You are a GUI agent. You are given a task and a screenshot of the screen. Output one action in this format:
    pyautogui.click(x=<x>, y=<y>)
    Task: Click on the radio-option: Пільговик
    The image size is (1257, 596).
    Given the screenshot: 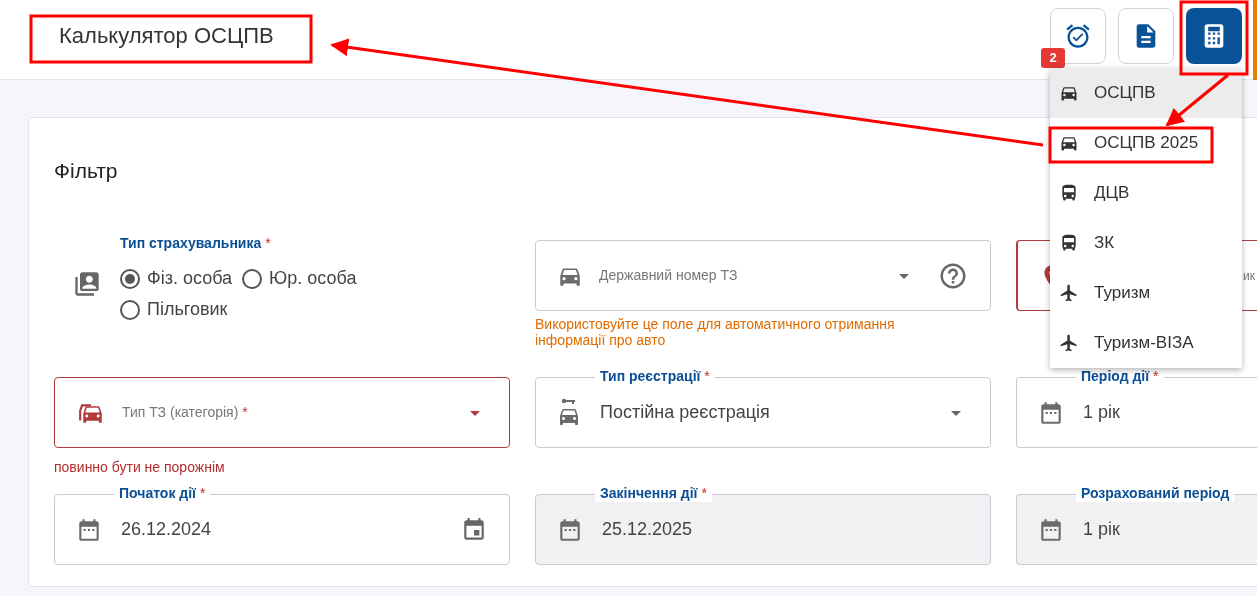 What is the action you would take?
    pyautogui.click(x=174, y=309)
    